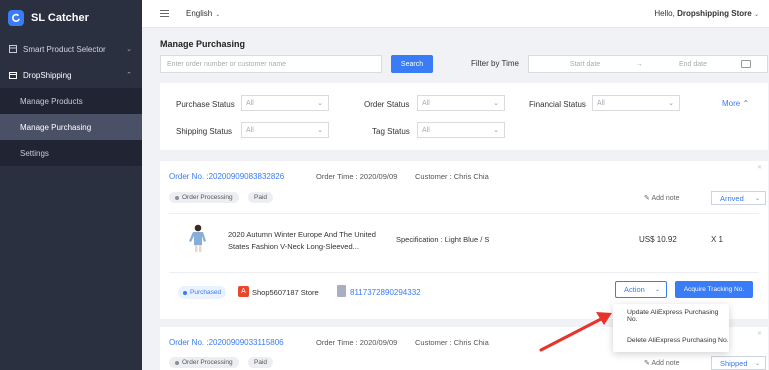  I want to click on arrow-right-icon: →, so click(639, 64).